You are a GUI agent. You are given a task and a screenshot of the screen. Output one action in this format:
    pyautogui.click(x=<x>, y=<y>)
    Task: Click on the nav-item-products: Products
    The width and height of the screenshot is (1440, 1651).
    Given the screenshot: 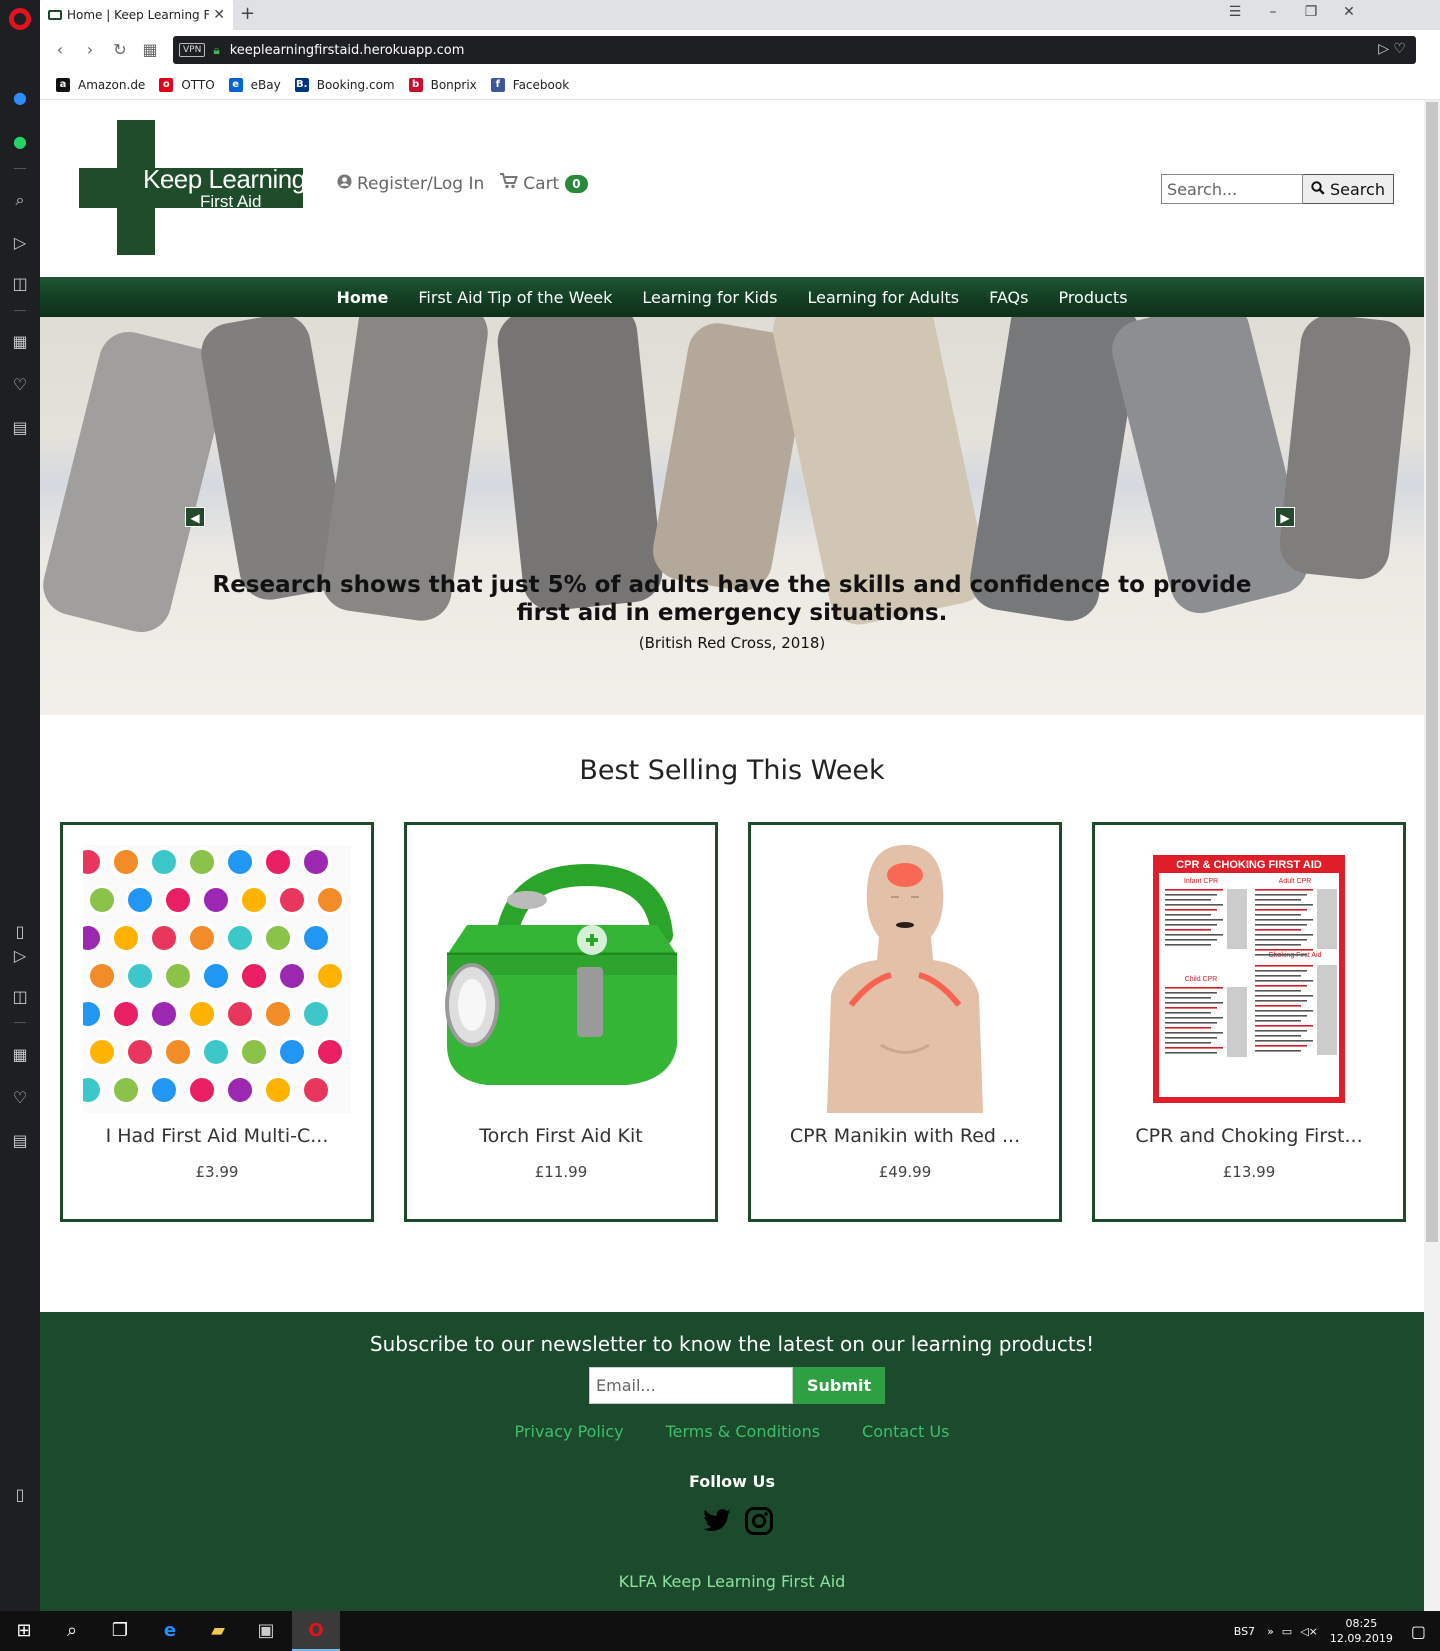 What is the action you would take?
    pyautogui.click(x=1092, y=297)
    